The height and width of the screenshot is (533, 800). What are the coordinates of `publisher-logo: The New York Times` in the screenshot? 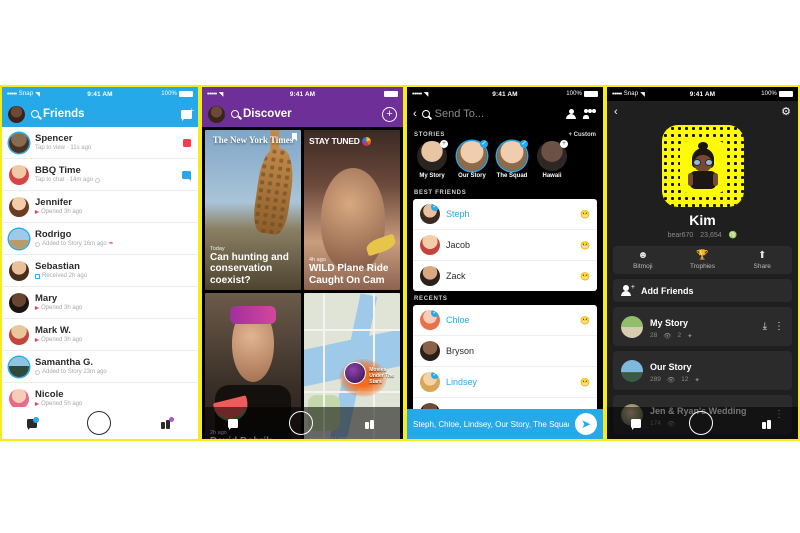 It's located at (253, 140).